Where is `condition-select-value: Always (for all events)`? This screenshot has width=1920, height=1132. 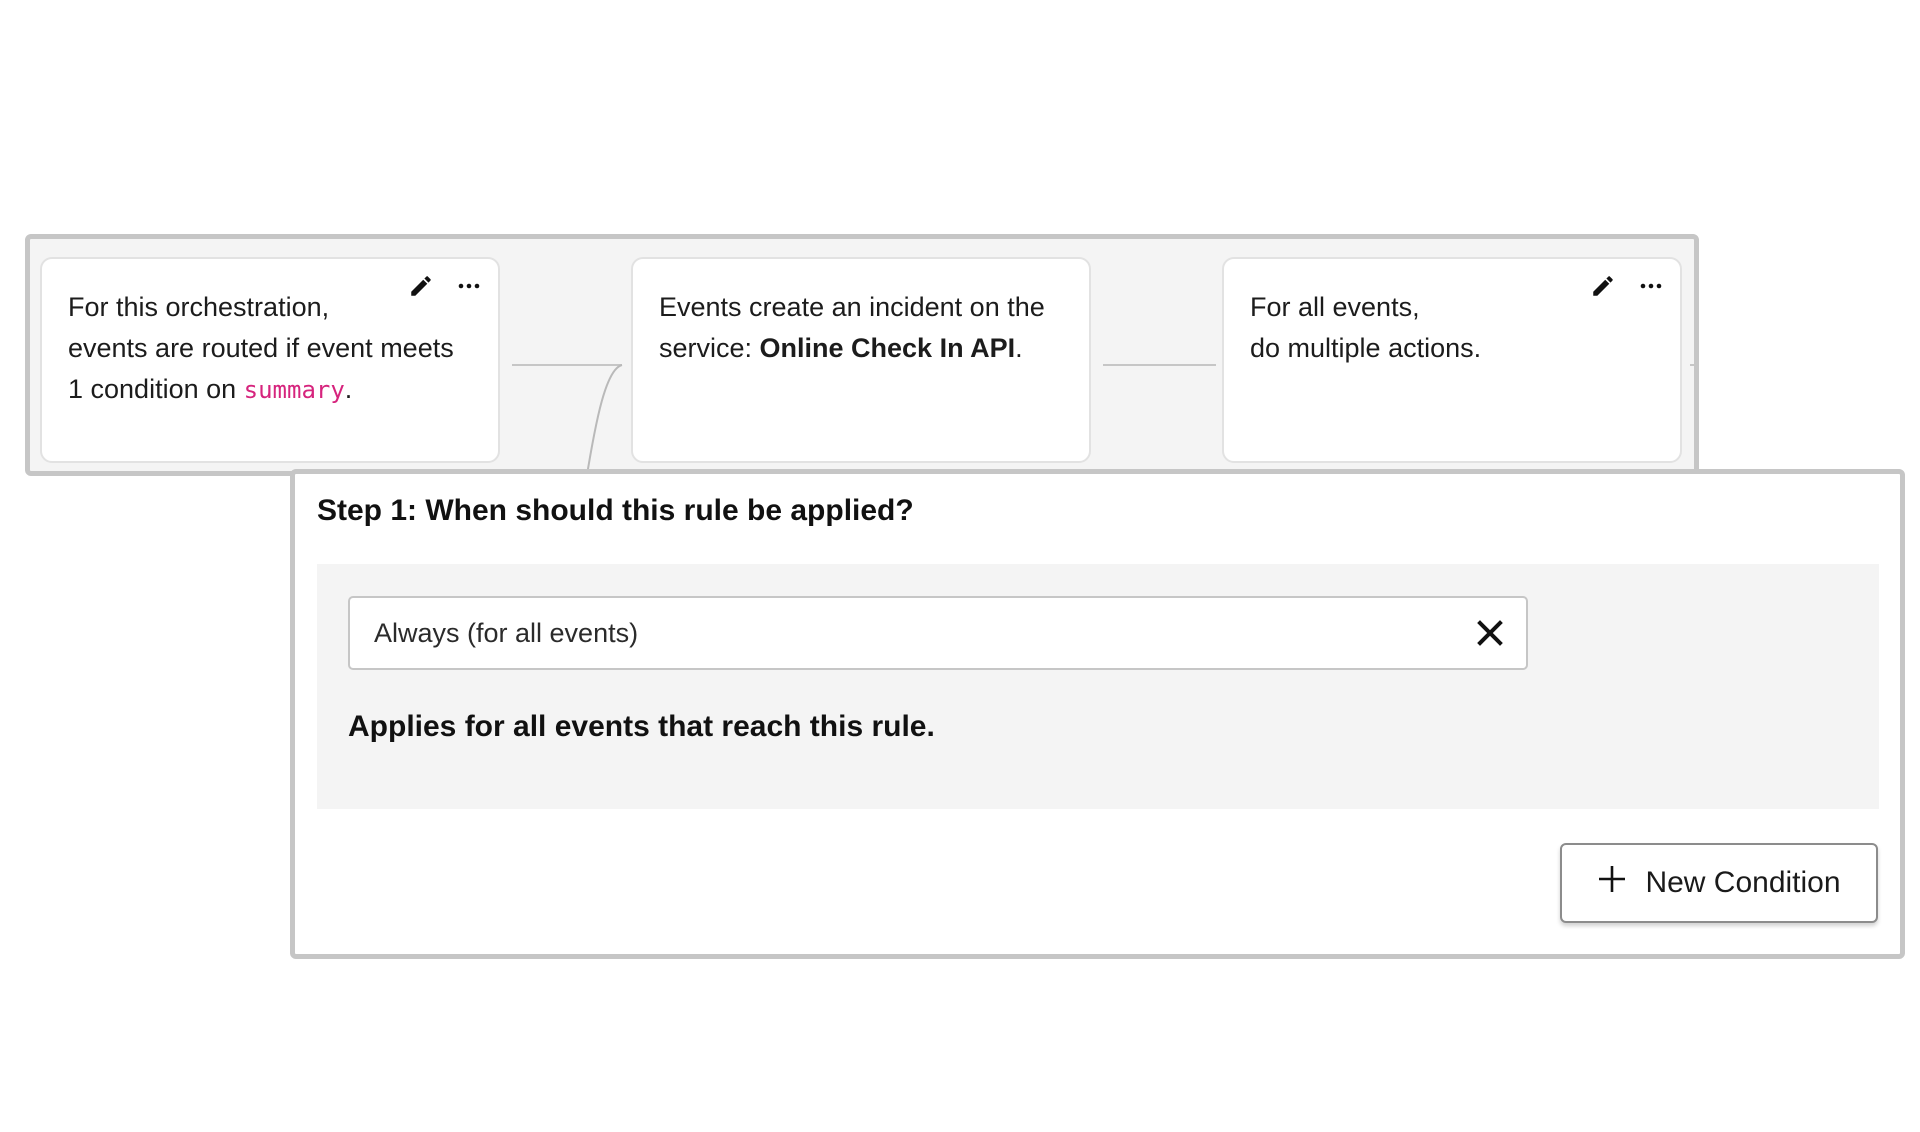 condition-select-value: Always (for all events) is located at coordinates (506, 632).